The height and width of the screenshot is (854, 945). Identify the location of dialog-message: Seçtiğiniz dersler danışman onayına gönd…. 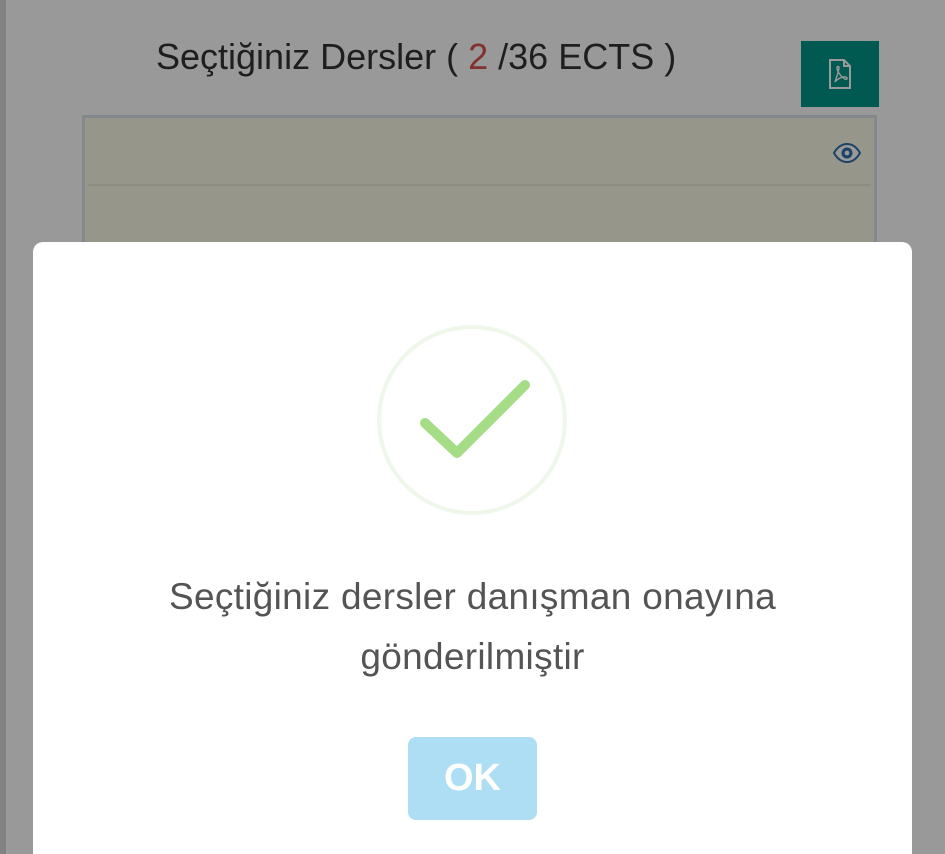
(472, 627).